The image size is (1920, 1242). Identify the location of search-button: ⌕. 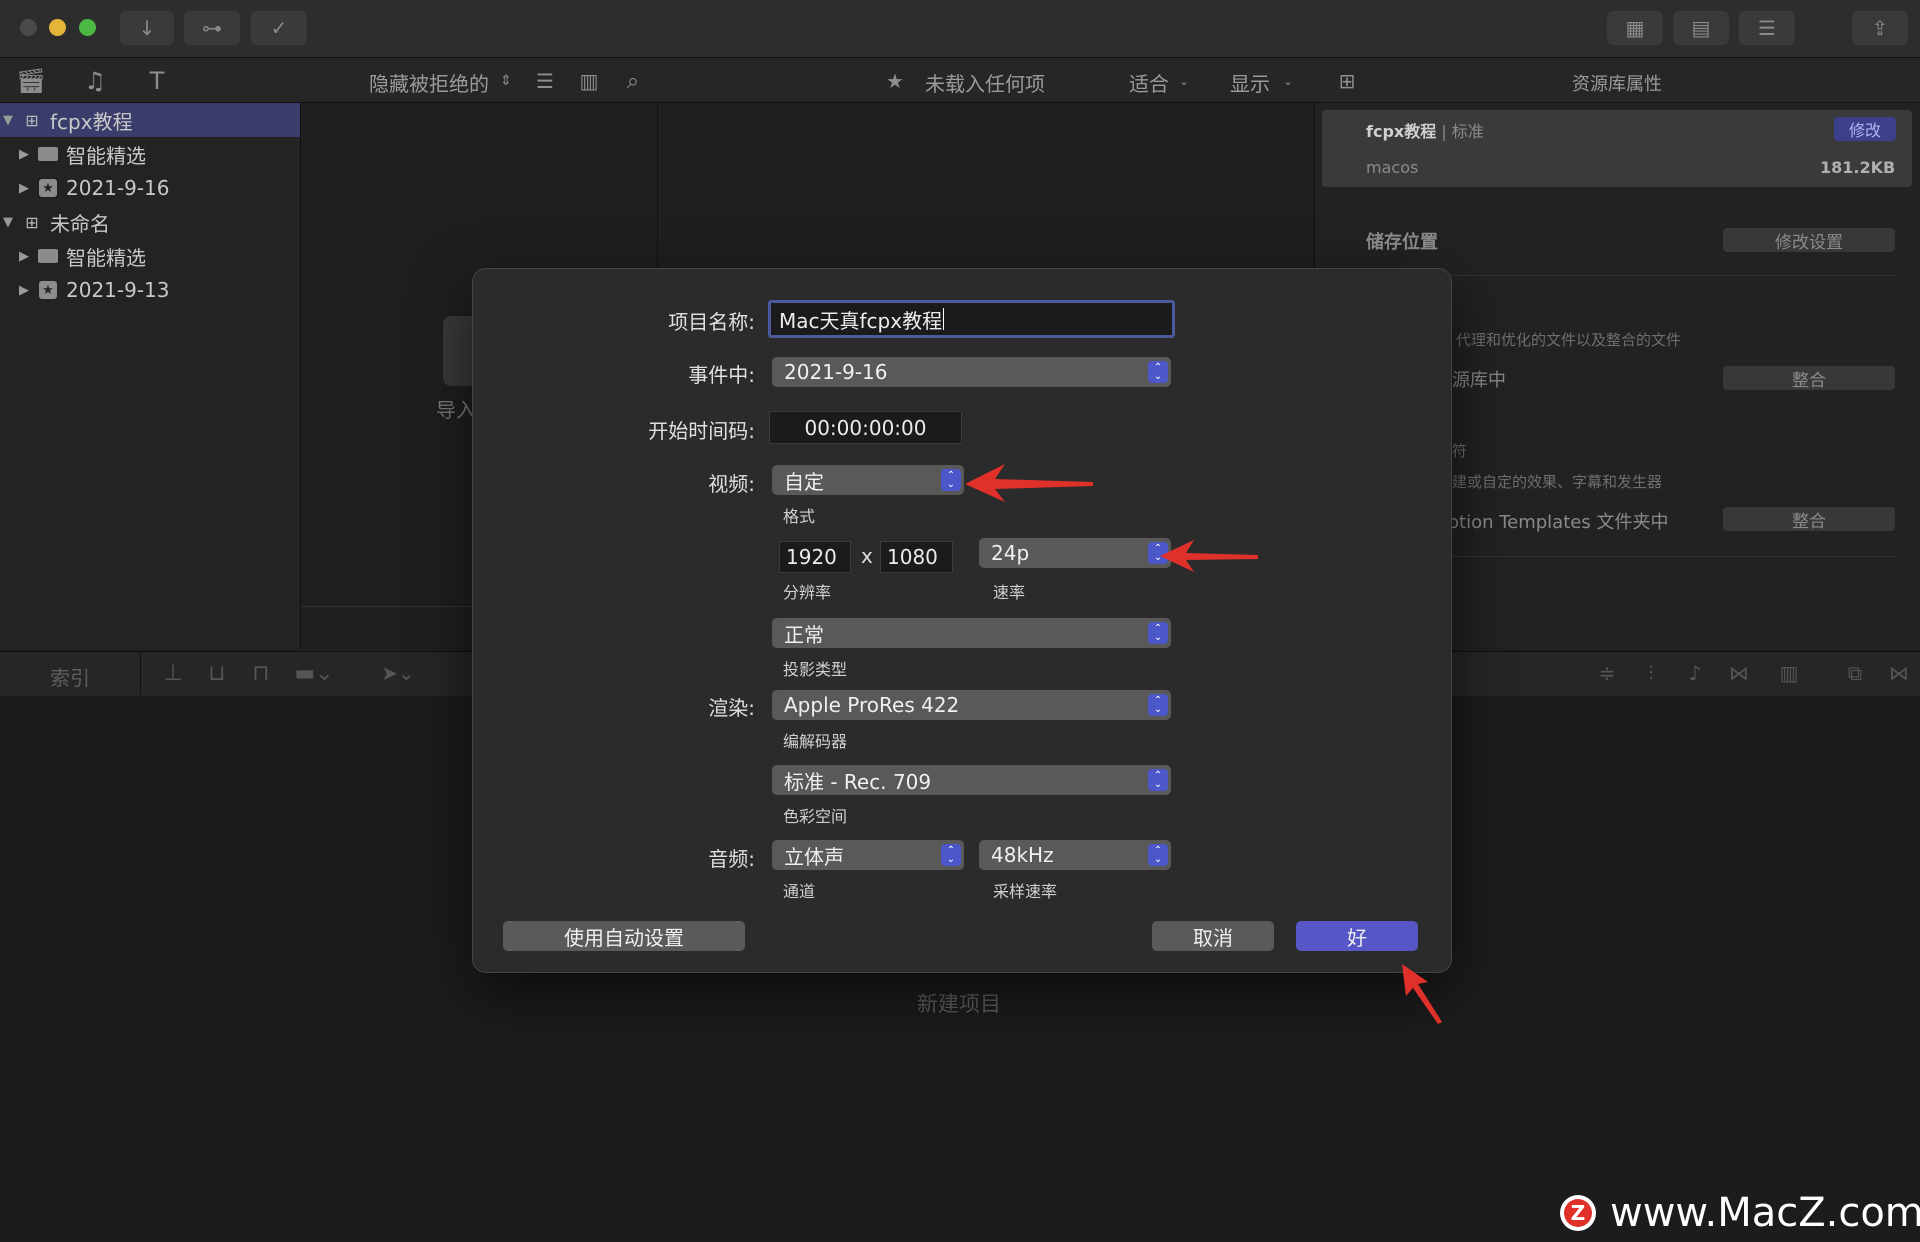
(633, 81).